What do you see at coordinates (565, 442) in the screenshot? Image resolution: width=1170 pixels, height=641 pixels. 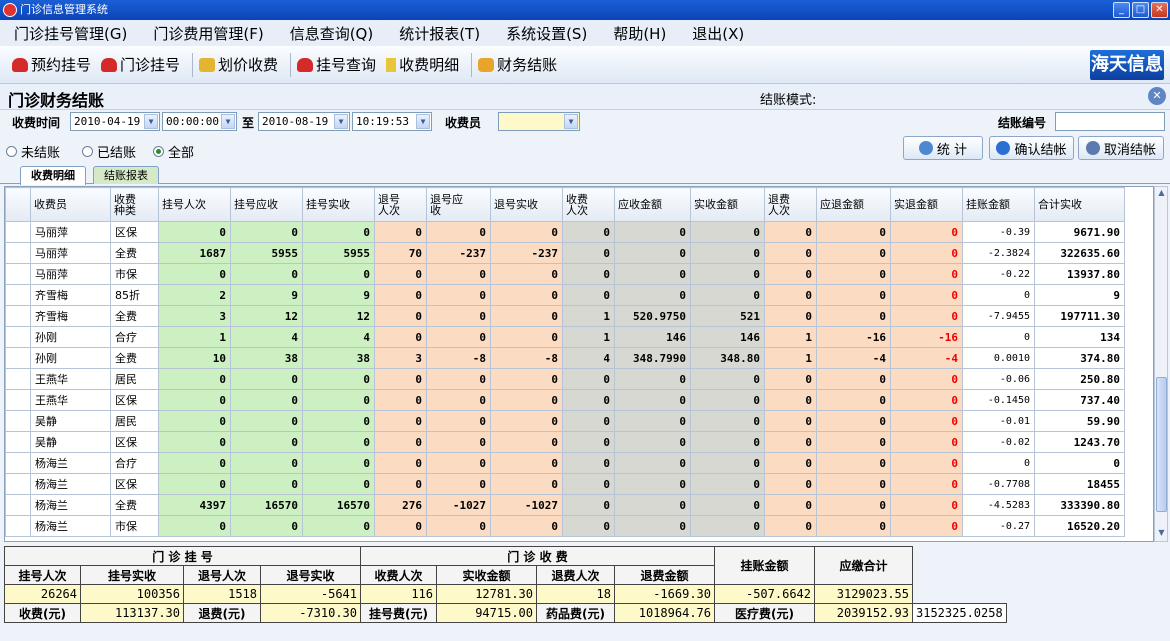 I see `table-row: 吴静 区保 0 0 0 0 0 0 0 0 0 0 0 0 -0.02 1243.70` at bounding box center [565, 442].